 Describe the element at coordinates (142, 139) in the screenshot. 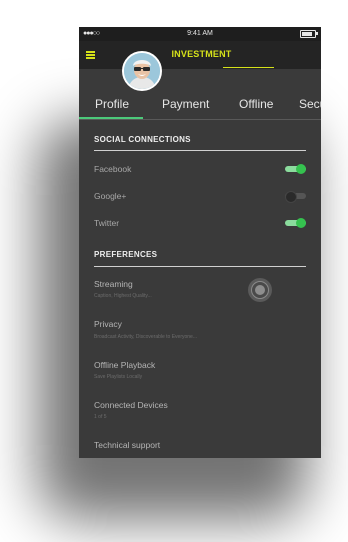

I see `section-title-social: SOCIAL CONNECTIONS` at that location.